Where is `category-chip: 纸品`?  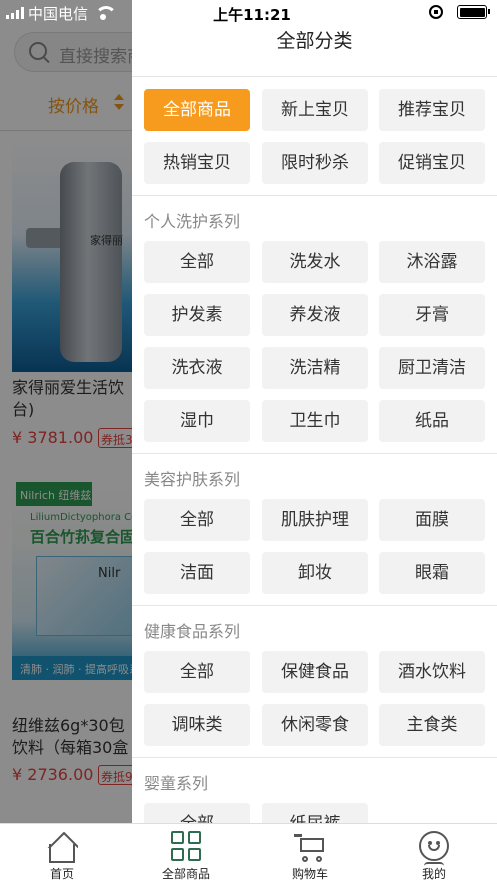 category-chip: 纸品 is located at coordinates (432, 421).